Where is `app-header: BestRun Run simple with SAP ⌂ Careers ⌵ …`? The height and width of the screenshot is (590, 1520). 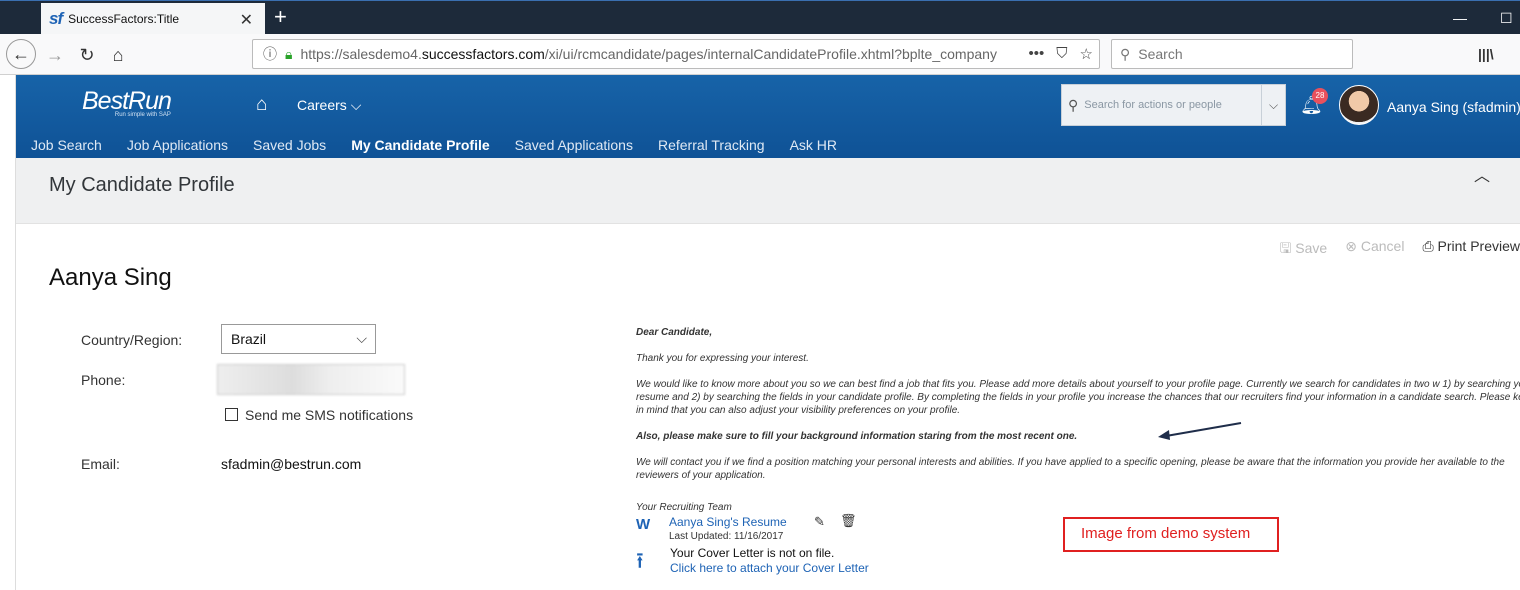 app-header: BestRun Run simple with SAP ⌂ Careers ⌵ … is located at coordinates (768, 116).